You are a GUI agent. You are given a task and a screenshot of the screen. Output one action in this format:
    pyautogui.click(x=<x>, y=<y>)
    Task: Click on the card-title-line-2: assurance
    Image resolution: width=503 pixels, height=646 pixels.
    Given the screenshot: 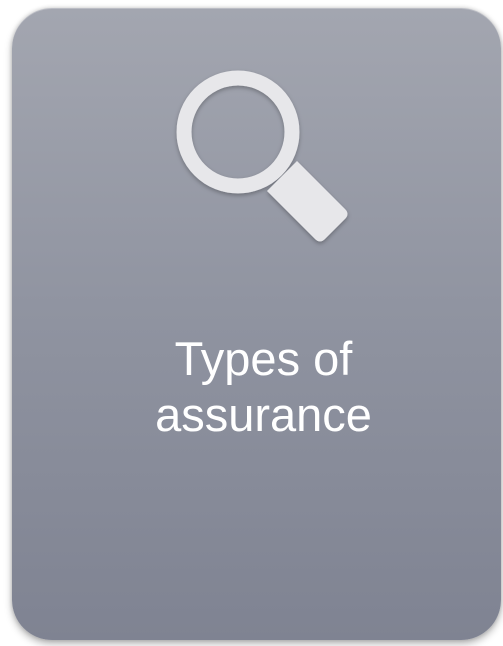 What is the action you would take?
    pyautogui.click(x=263, y=414)
    